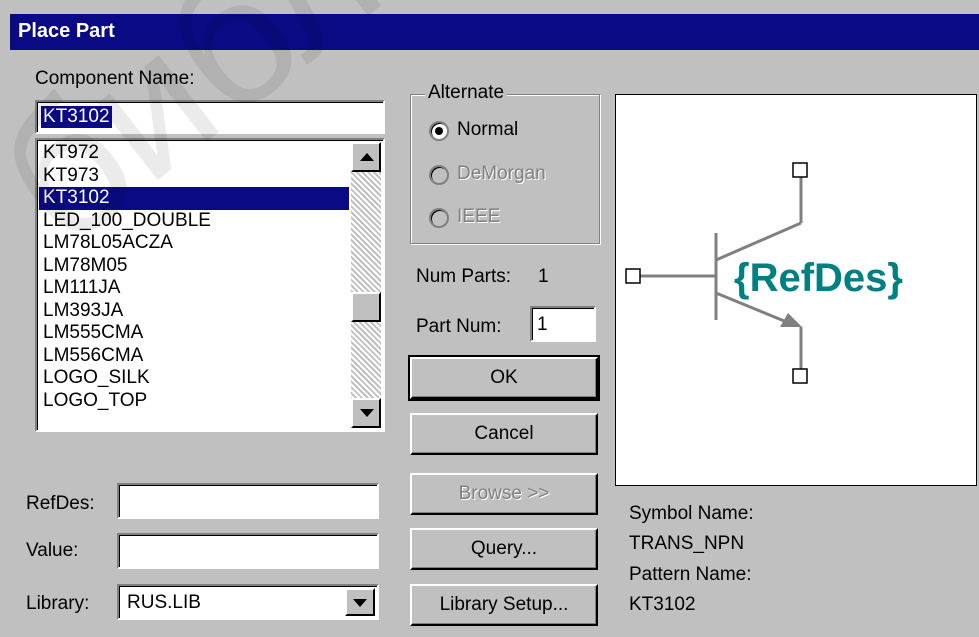 This screenshot has width=979, height=637. Describe the element at coordinates (52, 550) in the screenshot. I see `value-label: Value:` at that location.